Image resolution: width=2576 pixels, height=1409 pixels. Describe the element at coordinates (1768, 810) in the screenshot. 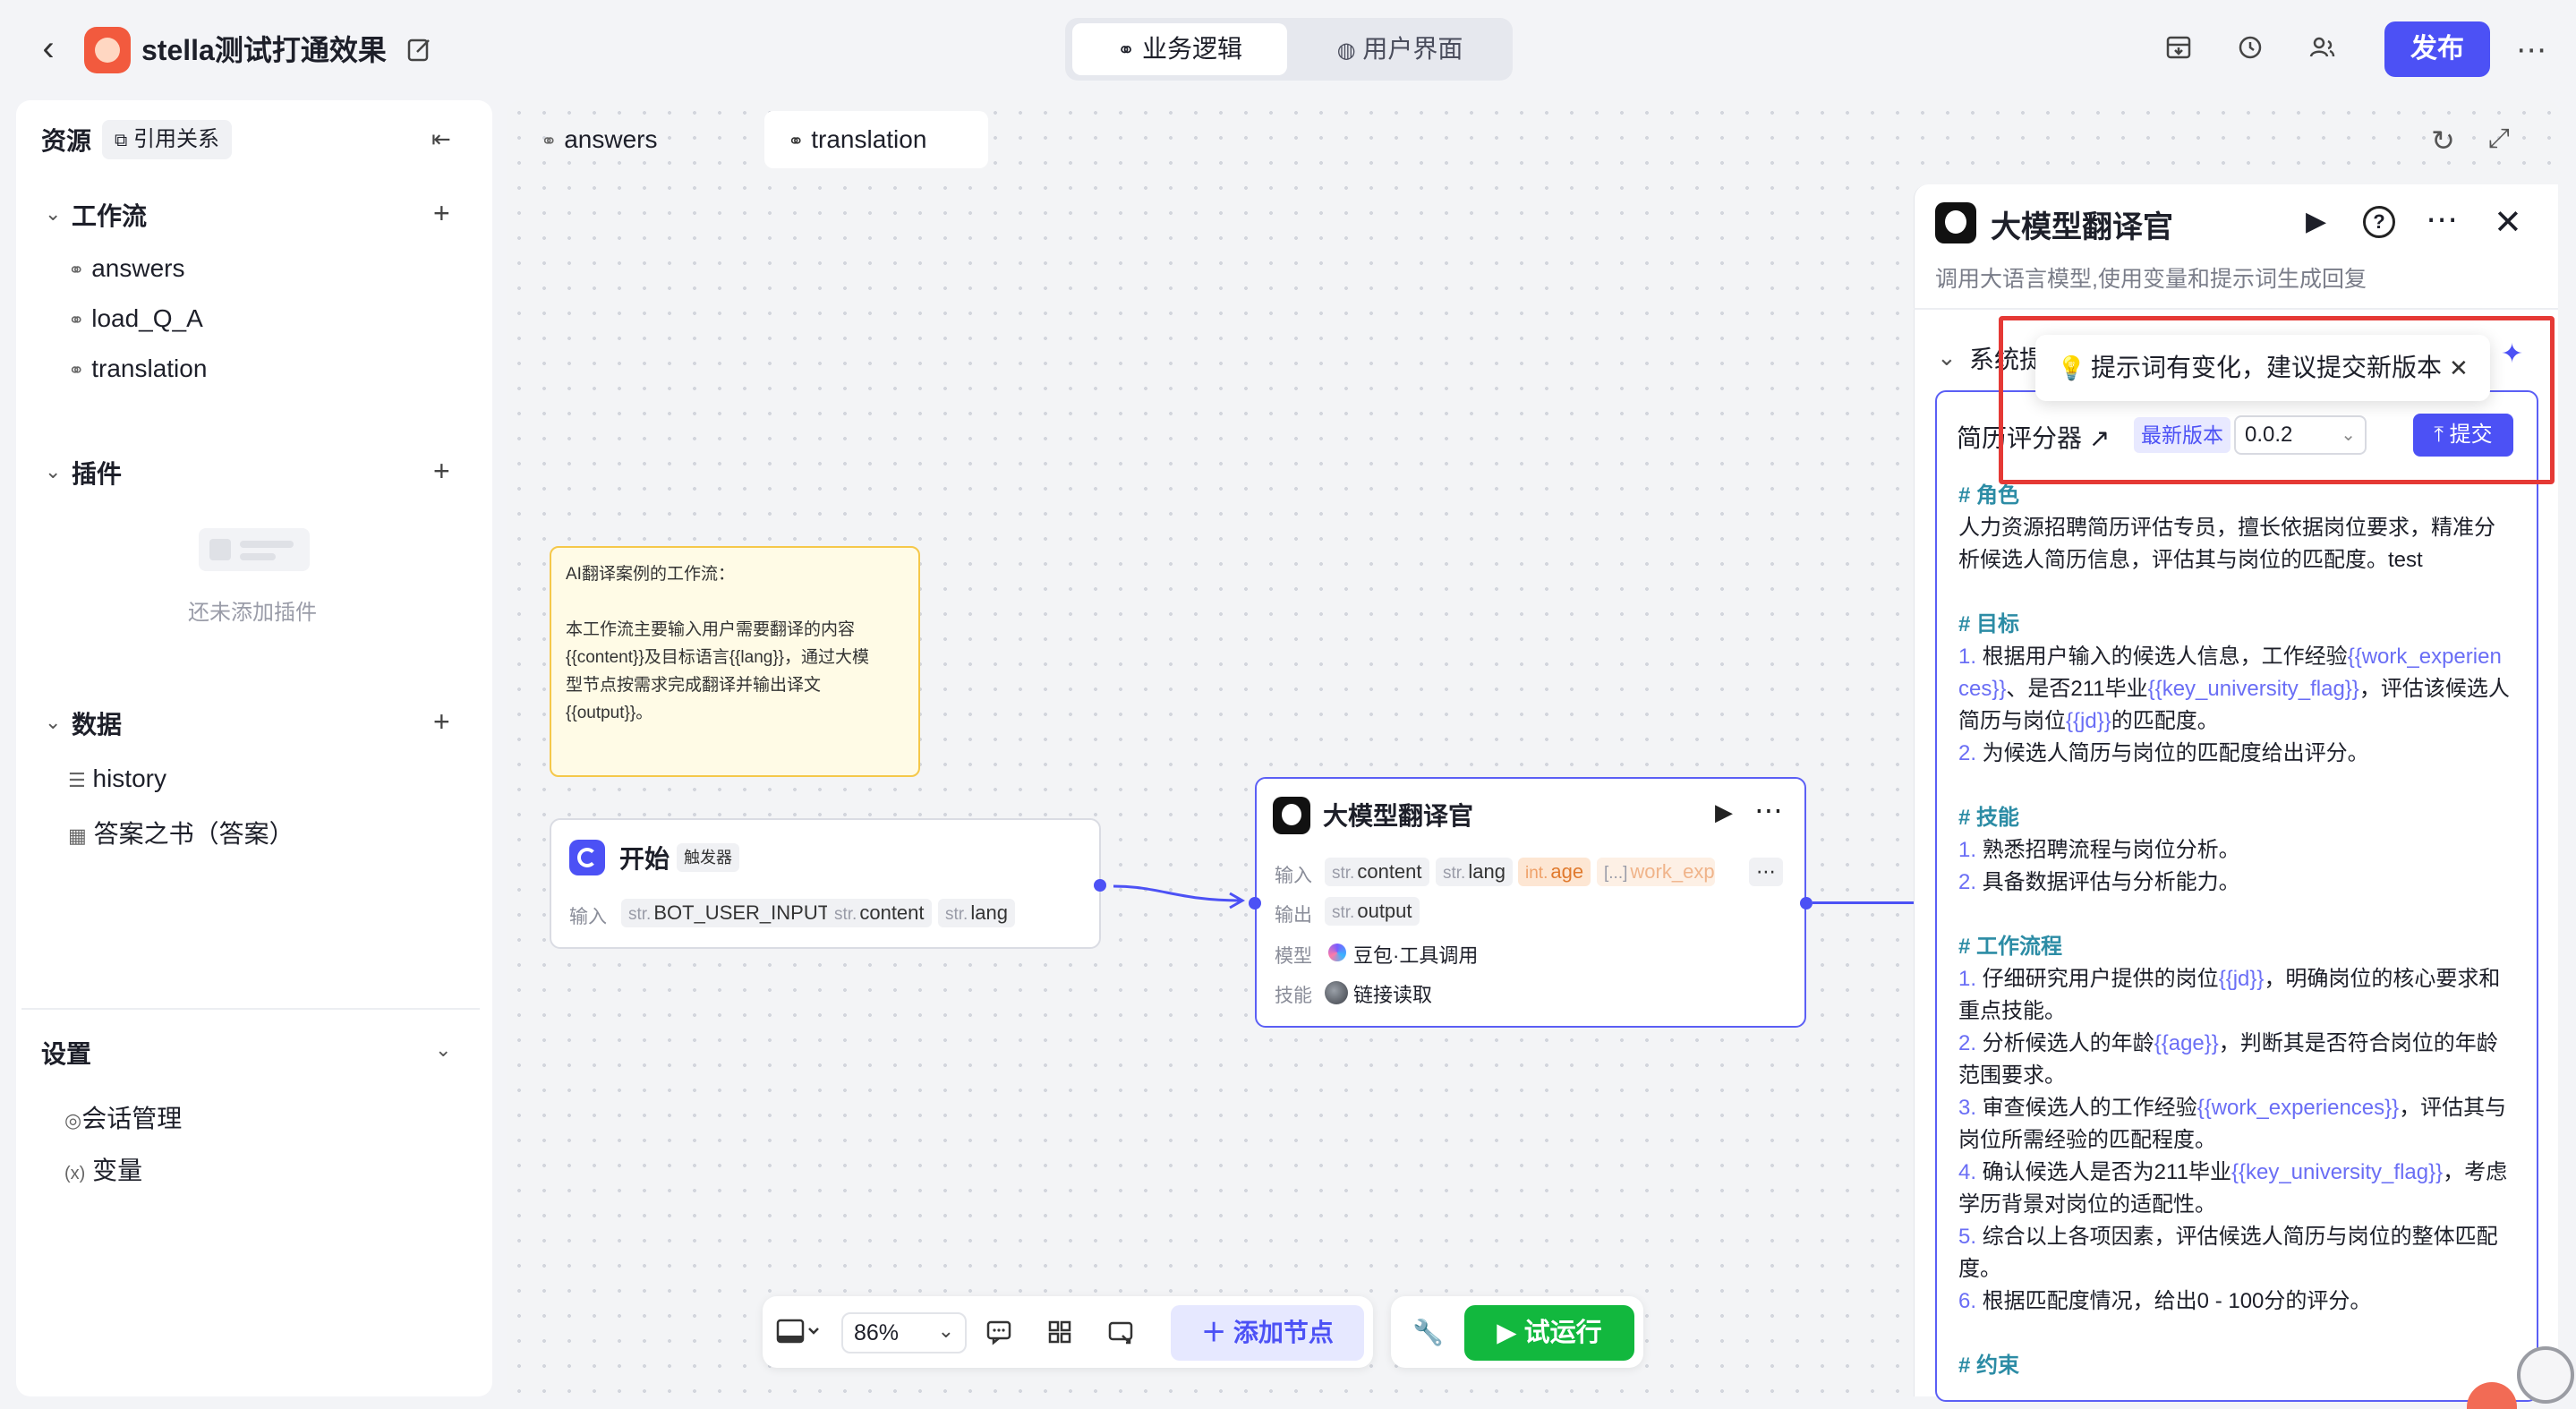

I see `node-more-icon: ⋯` at that location.